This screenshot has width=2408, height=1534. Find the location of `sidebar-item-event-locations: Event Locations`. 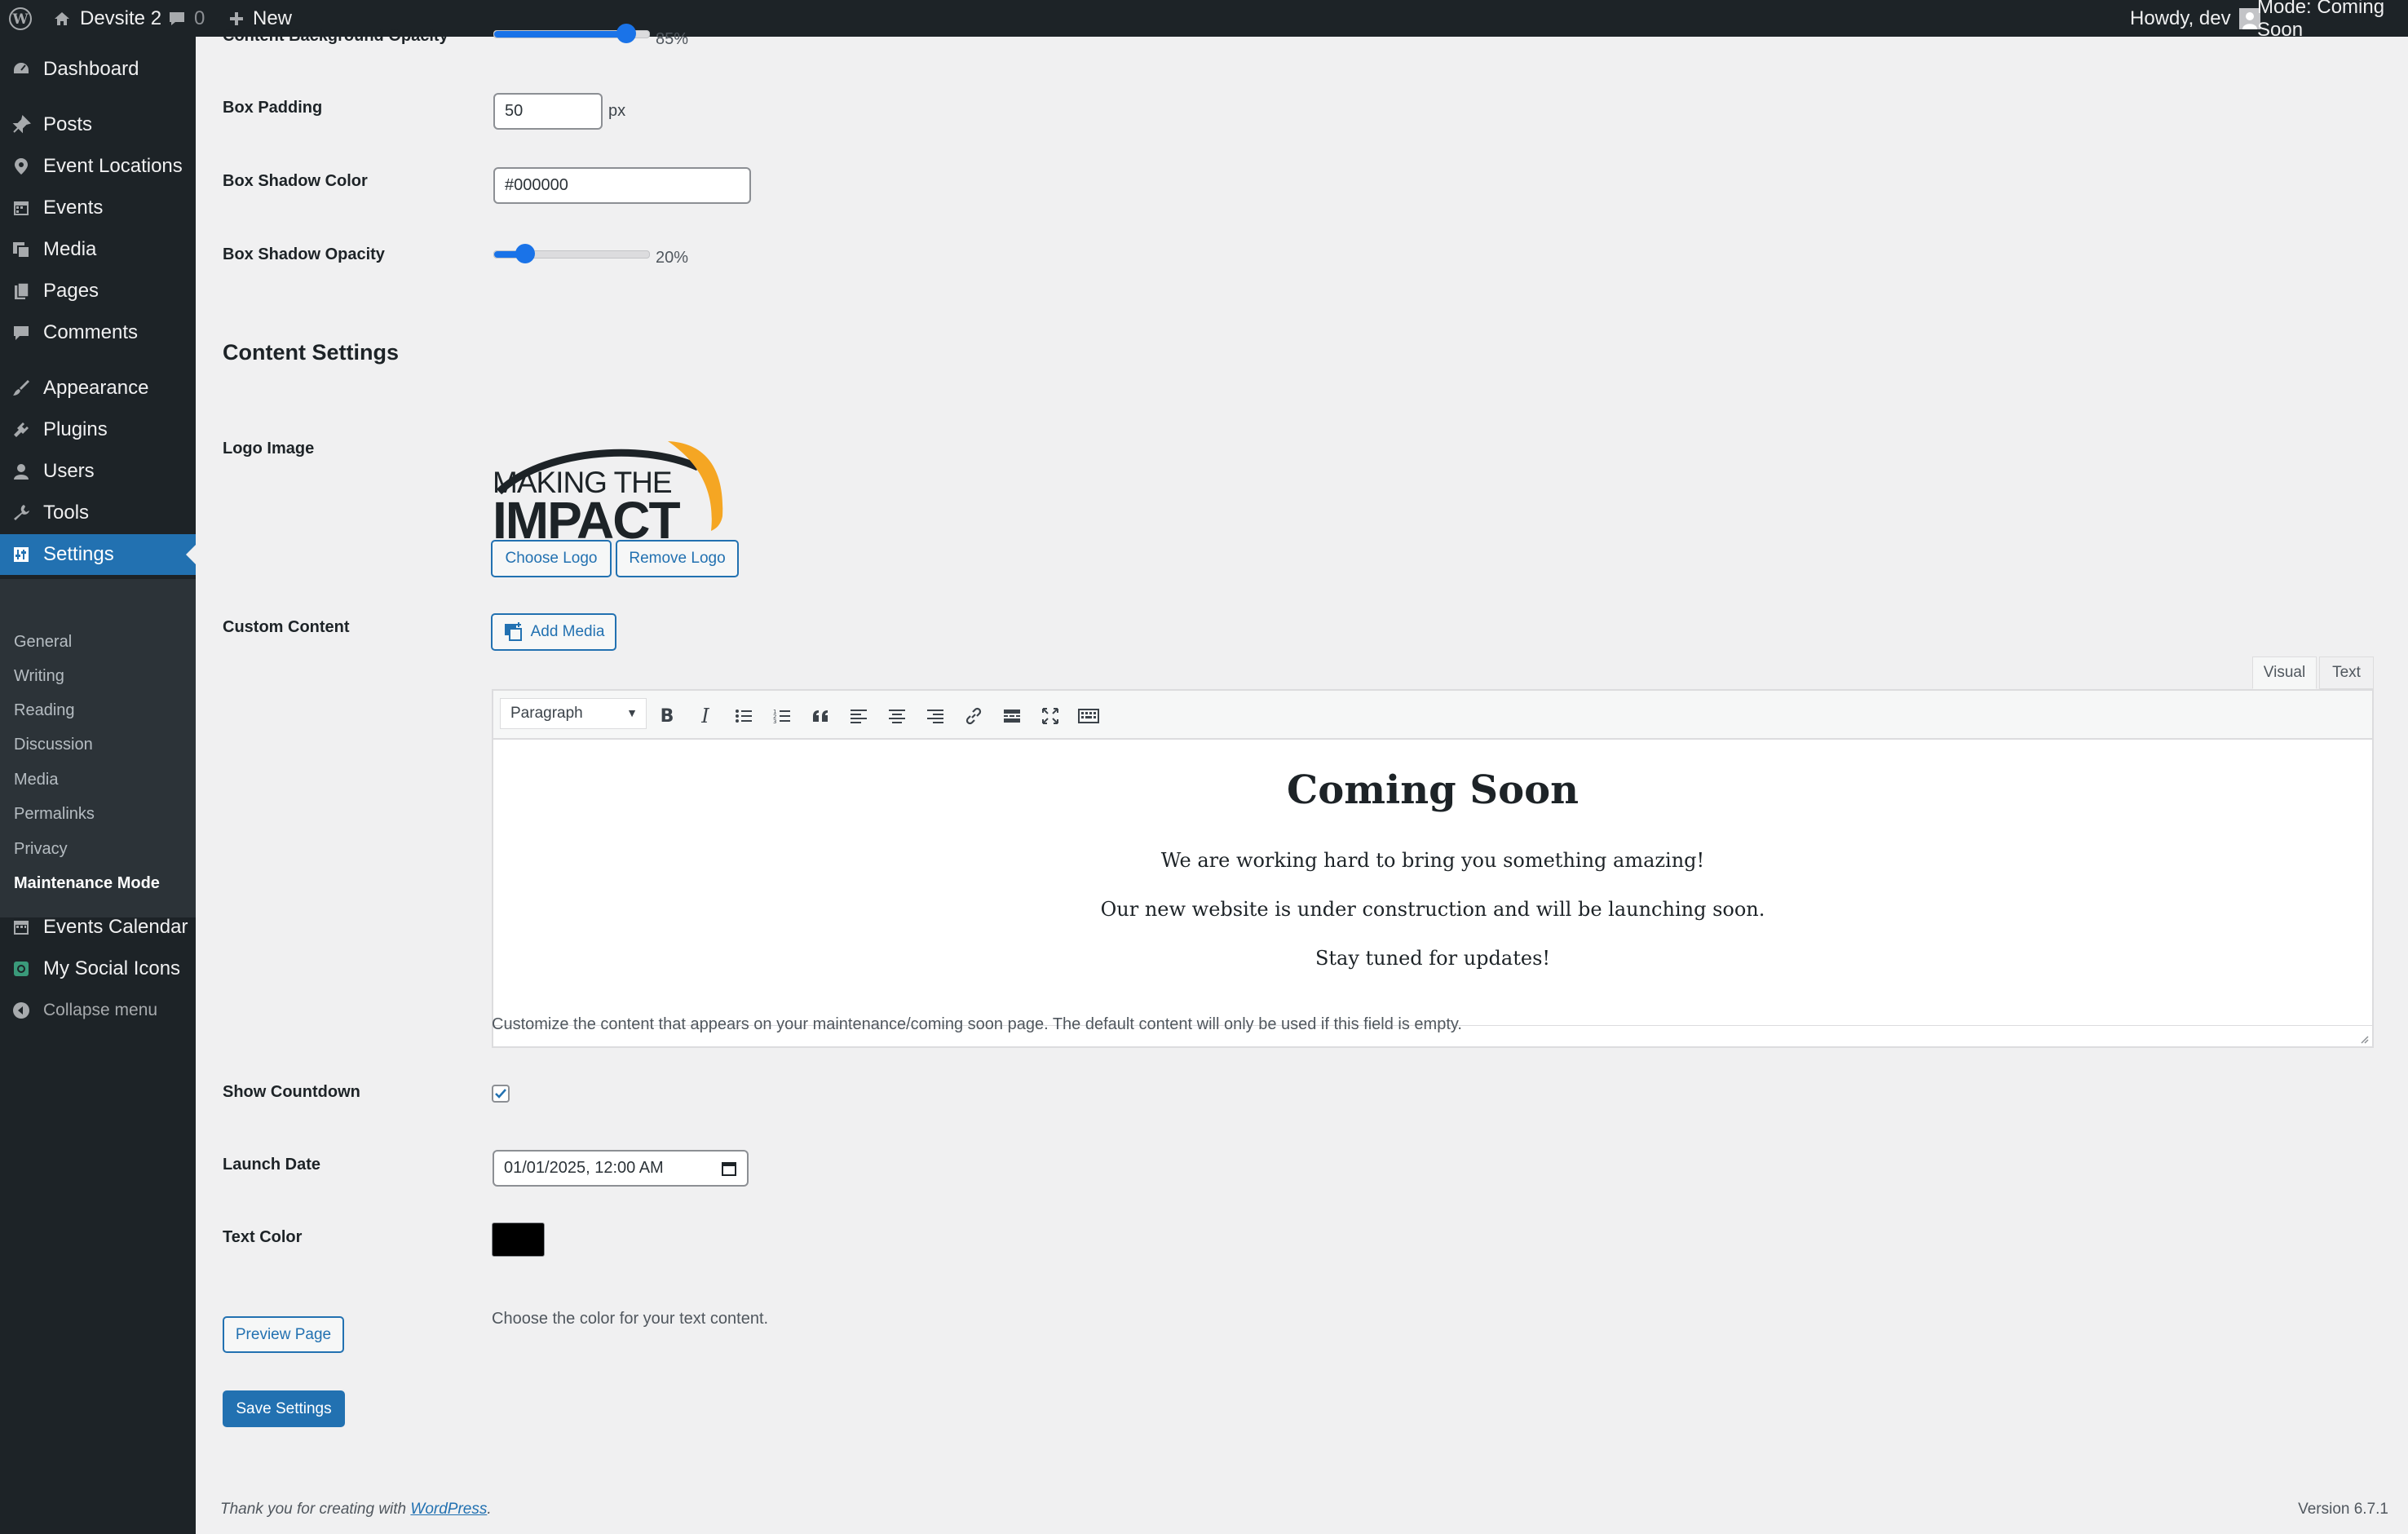

sidebar-item-event-locations: Event Locations is located at coordinates (98, 166).